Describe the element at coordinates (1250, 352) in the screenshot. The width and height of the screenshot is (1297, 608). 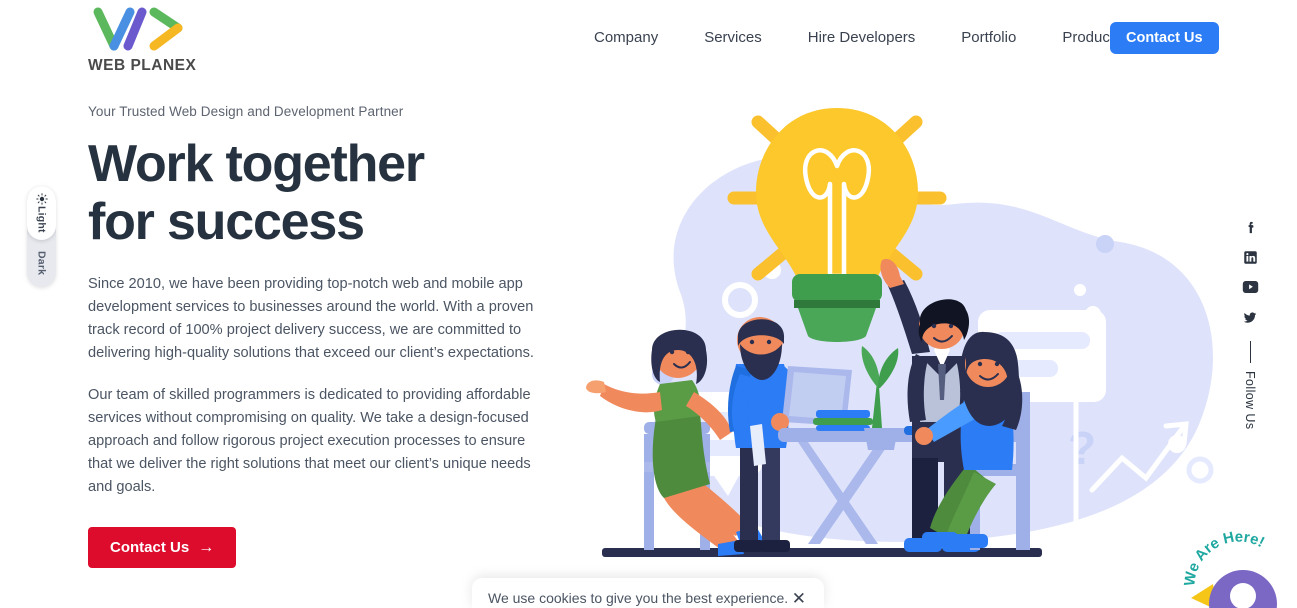
I see `social-divider` at that location.